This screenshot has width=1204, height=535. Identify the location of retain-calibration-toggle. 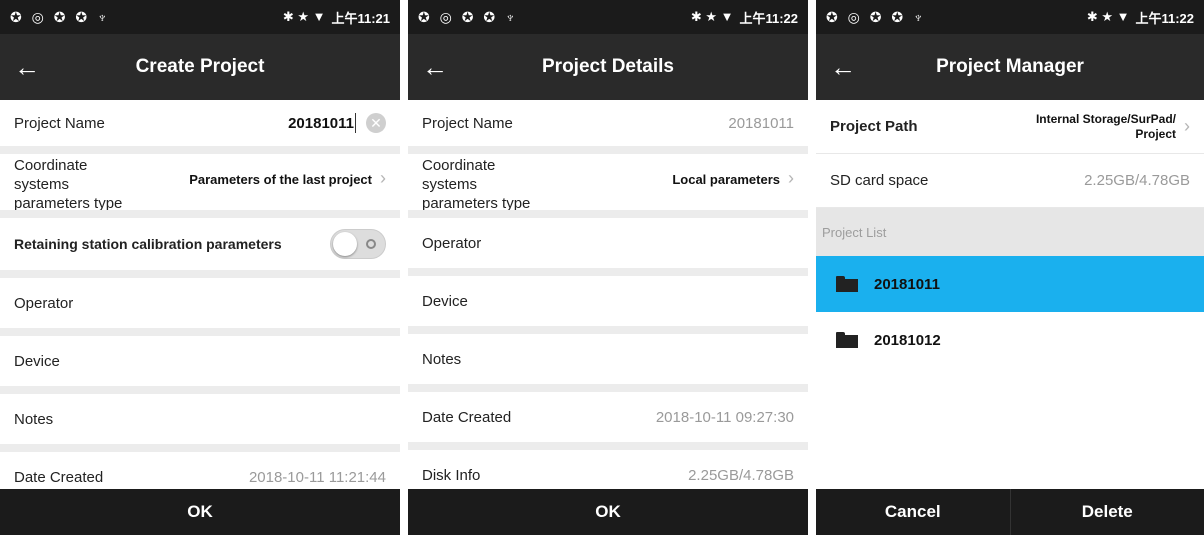
(358, 244).